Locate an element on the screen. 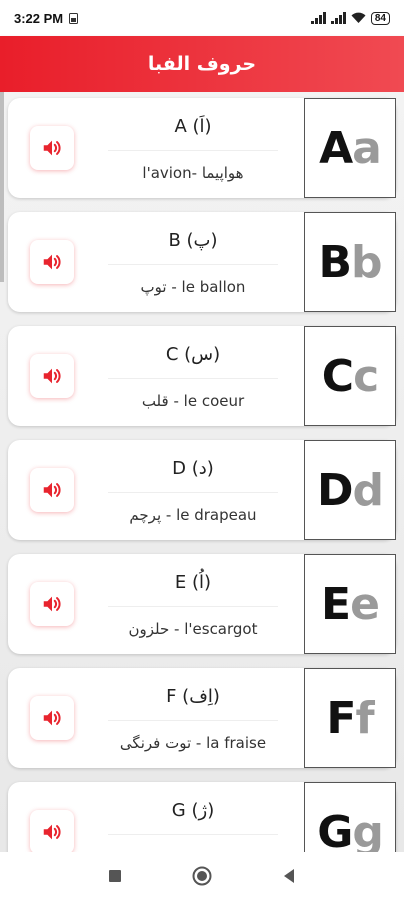 The width and height of the screenshot is (404, 900). letter-glyph-box: Aa is located at coordinates (350, 148).